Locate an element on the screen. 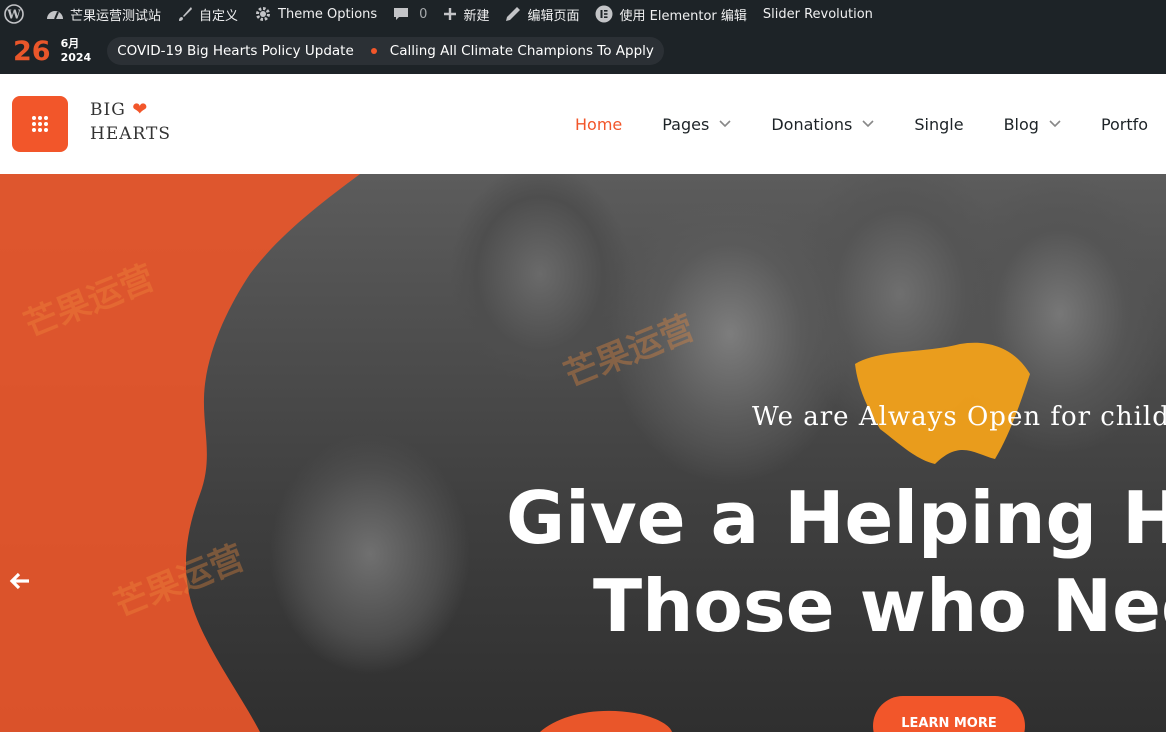  edit-page-label: 编辑页面 is located at coordinates (553, 16).